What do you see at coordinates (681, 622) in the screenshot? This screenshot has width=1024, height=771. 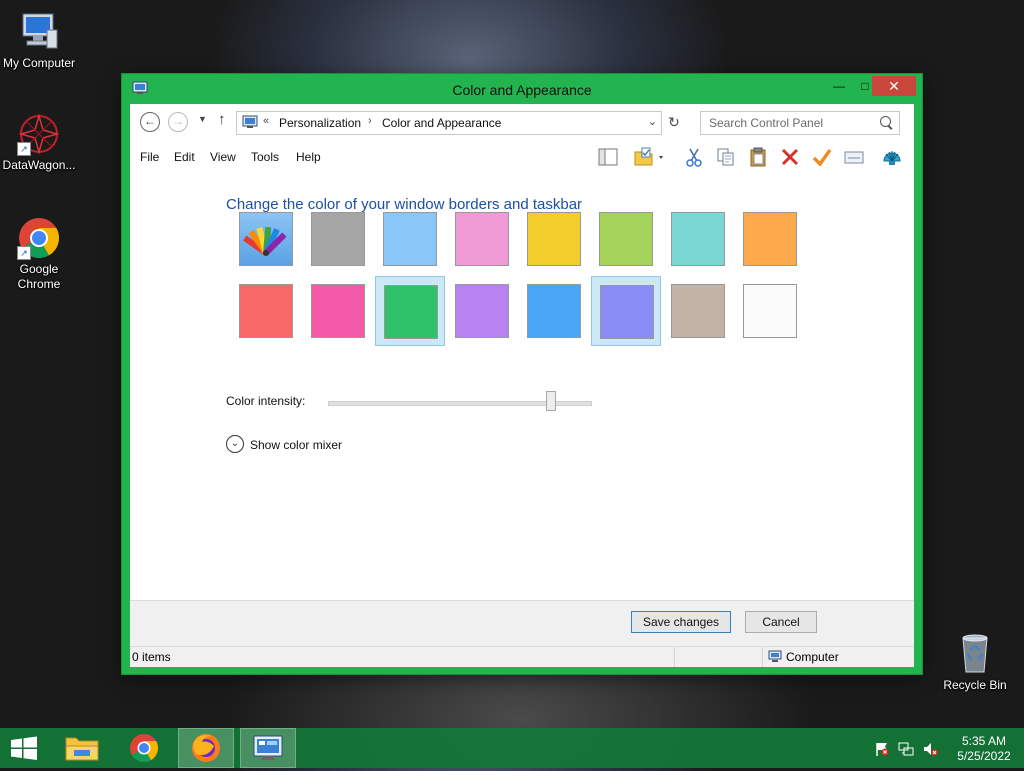 I see `save-changes-button: Save changes` at bounding box center [681, 622].